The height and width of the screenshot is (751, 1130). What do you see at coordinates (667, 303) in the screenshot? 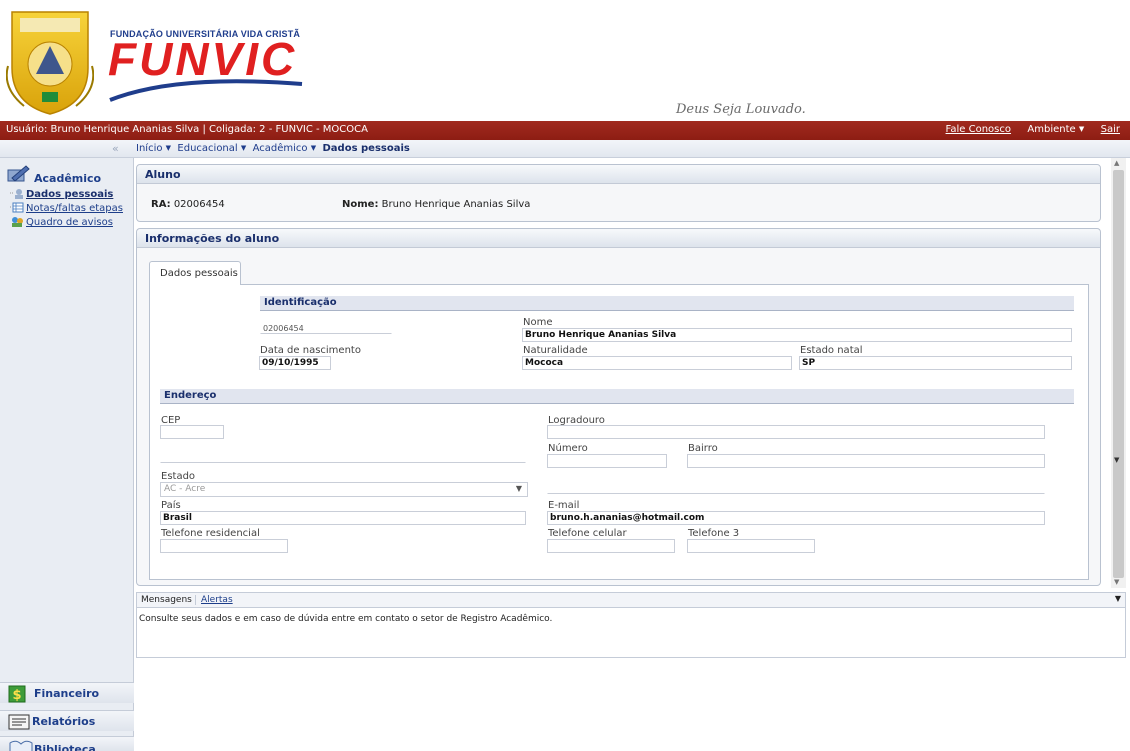
I see `section-identificacao: Identificação` at bounding box center [667, 303].